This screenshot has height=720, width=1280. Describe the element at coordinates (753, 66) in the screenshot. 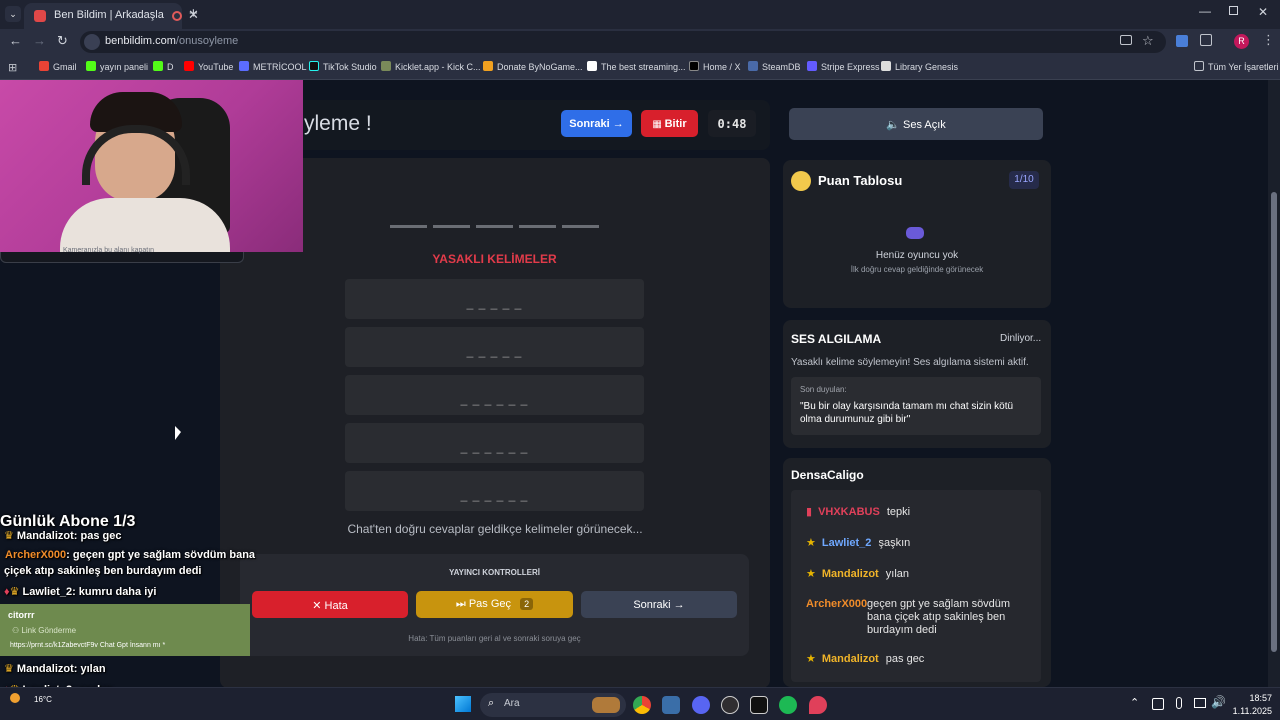

I see `steamdb-icon` at that location.